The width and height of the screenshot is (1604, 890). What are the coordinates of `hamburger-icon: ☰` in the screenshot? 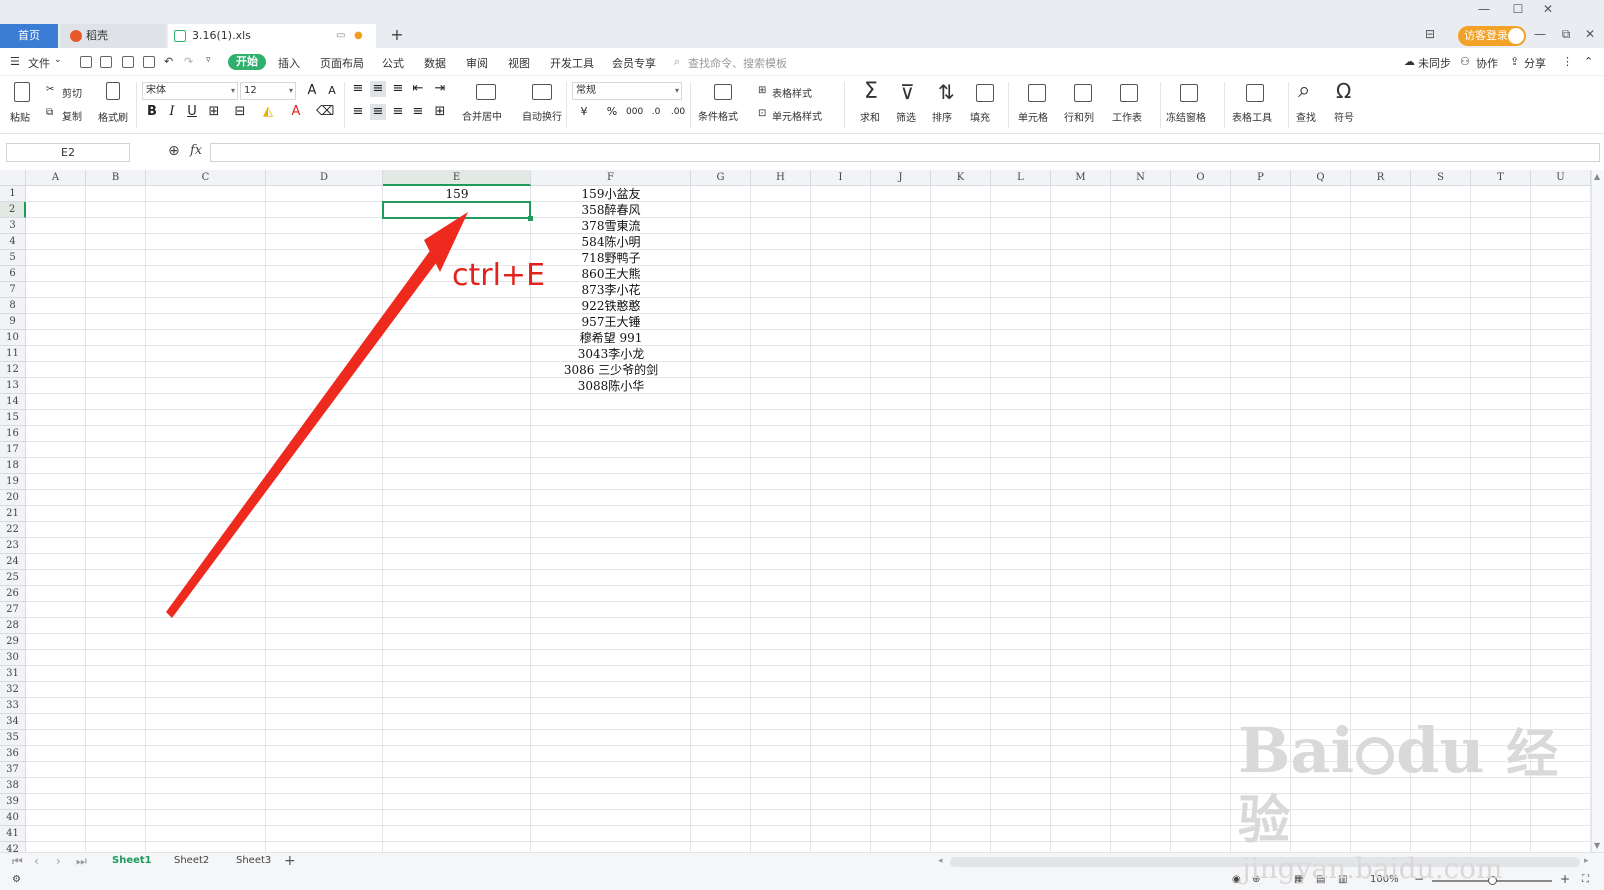 It's located at (15, 61).